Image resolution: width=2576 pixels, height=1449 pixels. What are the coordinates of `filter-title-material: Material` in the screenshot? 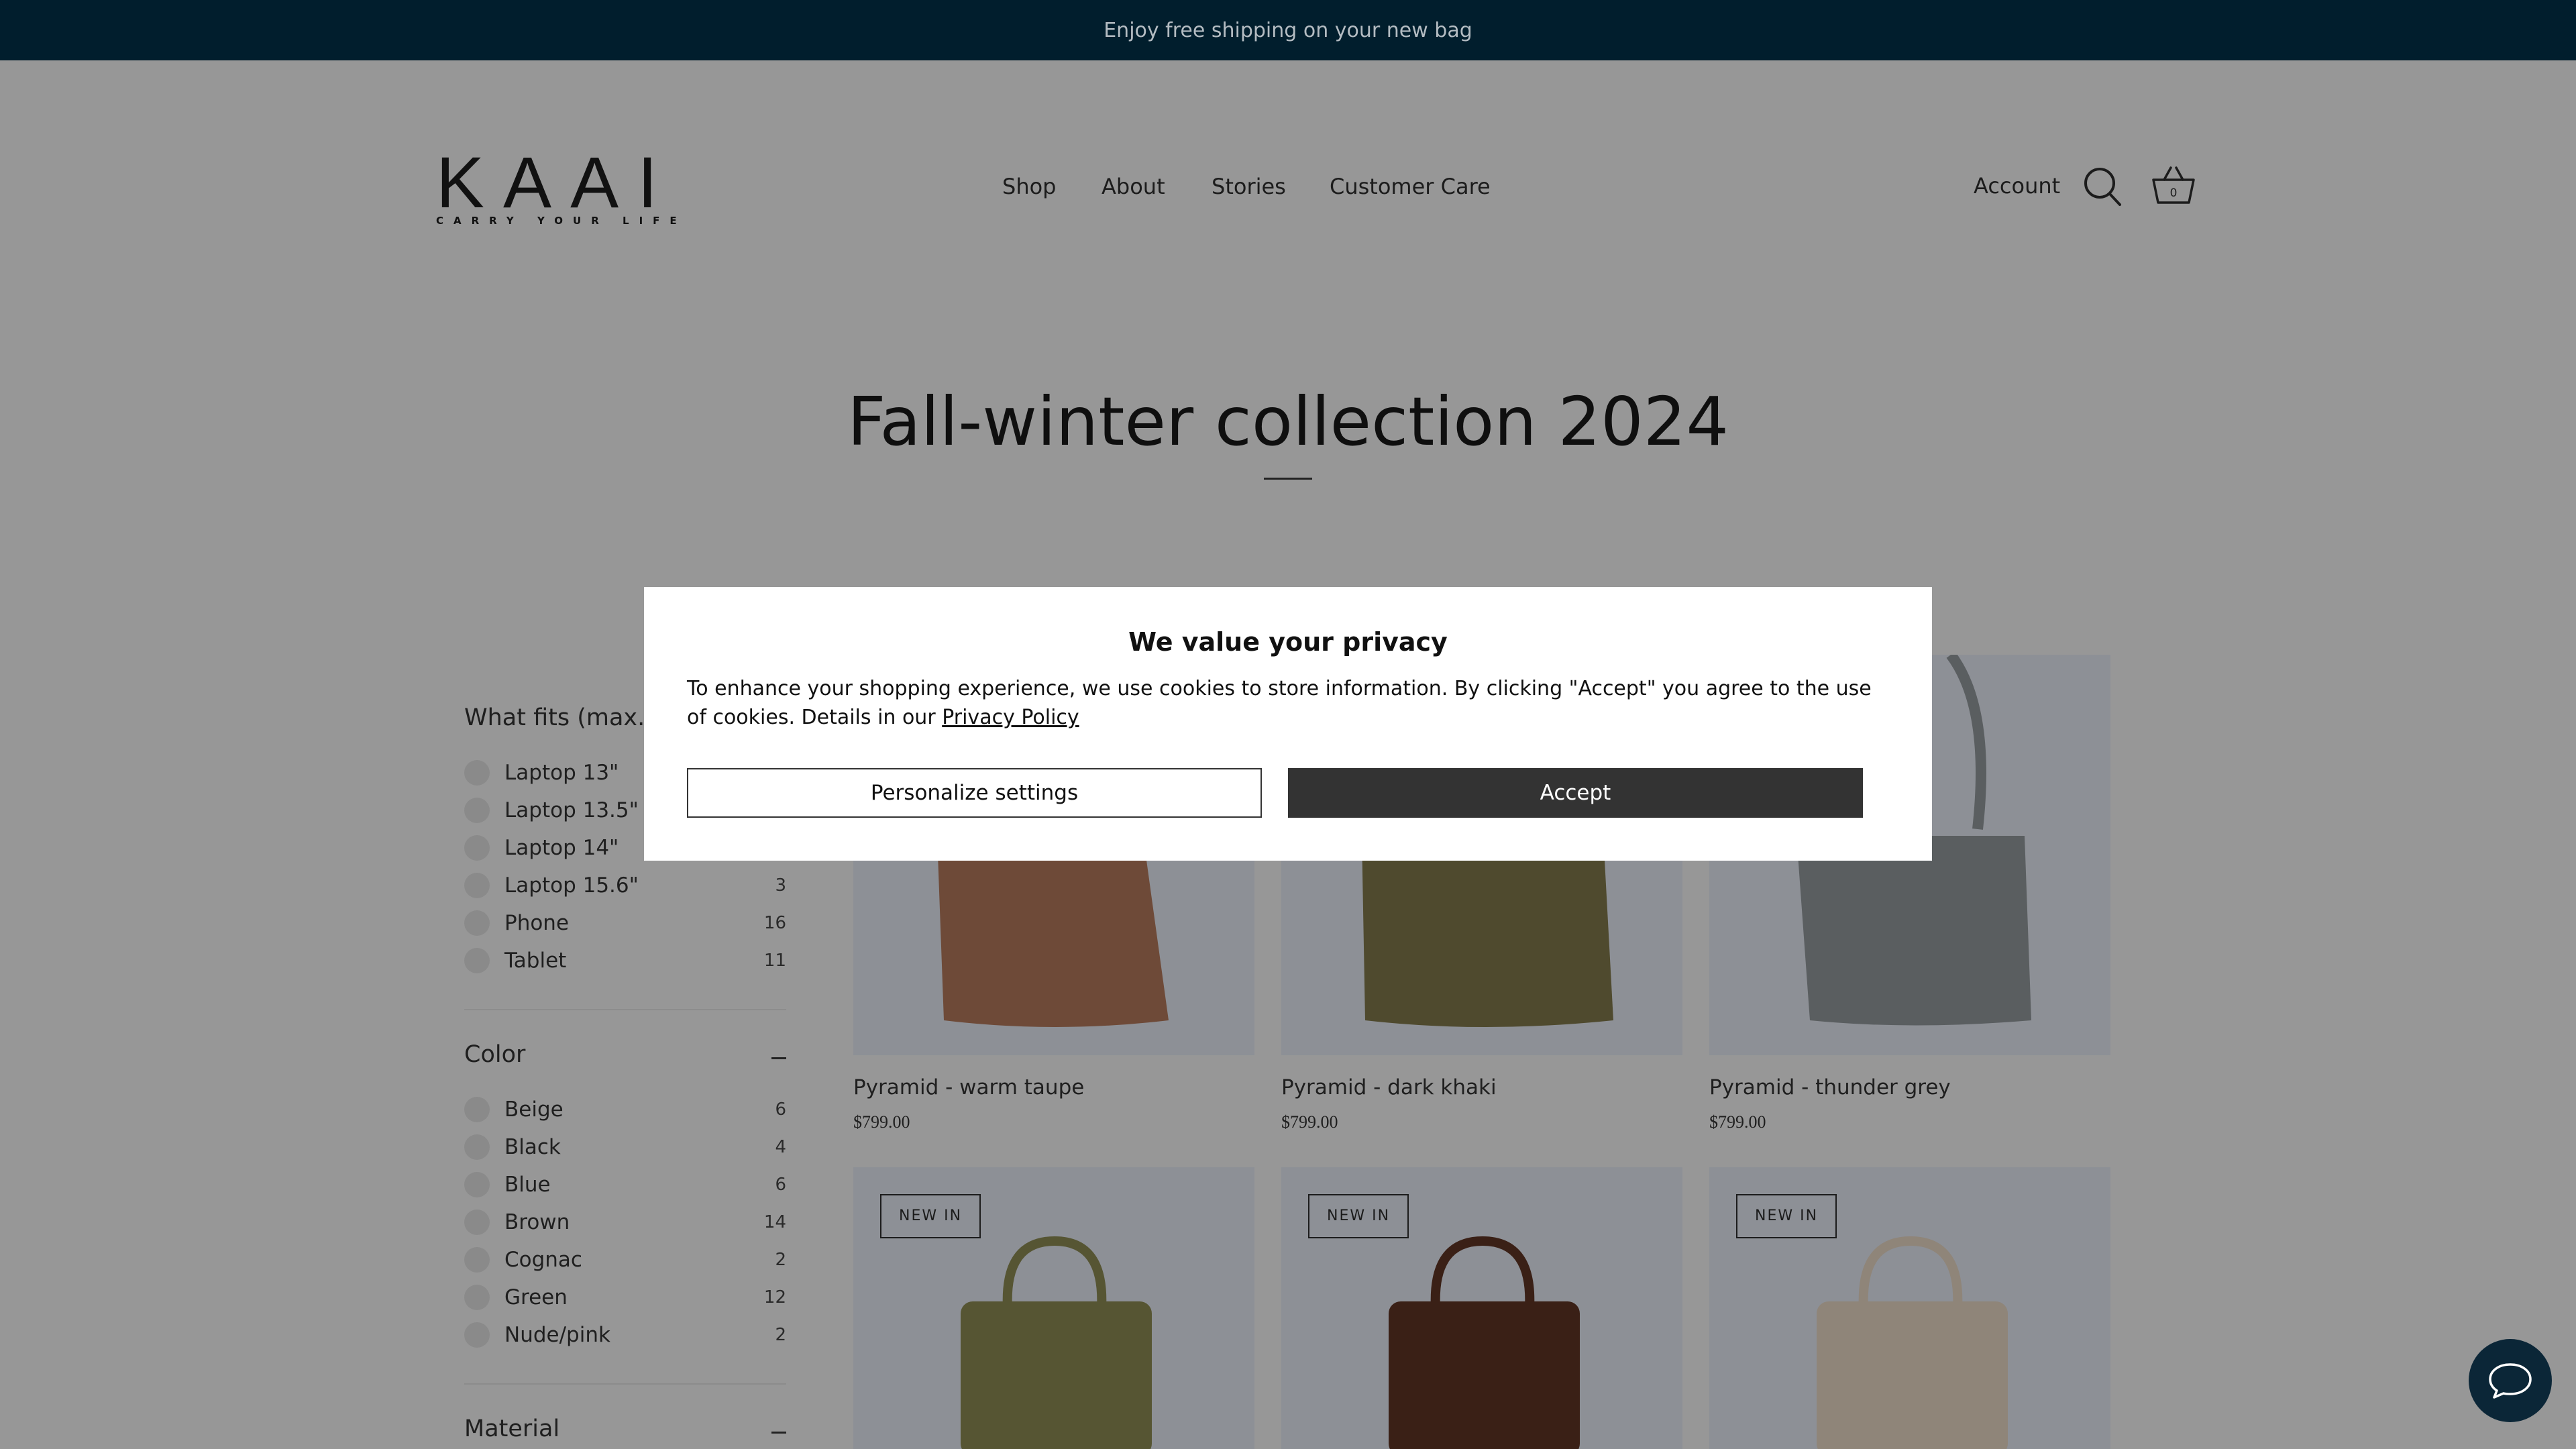 It's located at (512, 1428).